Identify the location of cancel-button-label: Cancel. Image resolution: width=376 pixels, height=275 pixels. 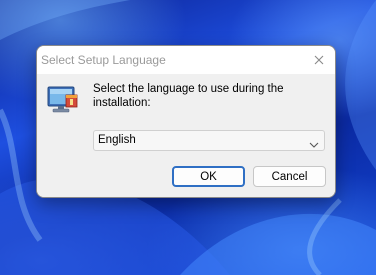
(289, 176).